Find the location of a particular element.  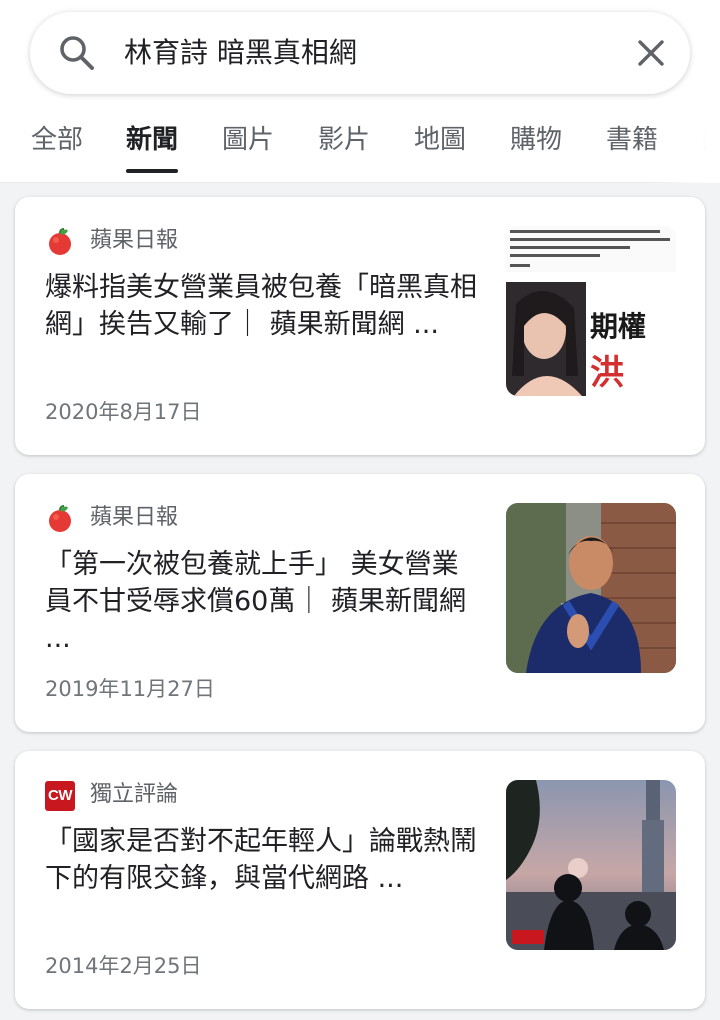

tab-news: 新聞 is located at coordinates (152, 146).